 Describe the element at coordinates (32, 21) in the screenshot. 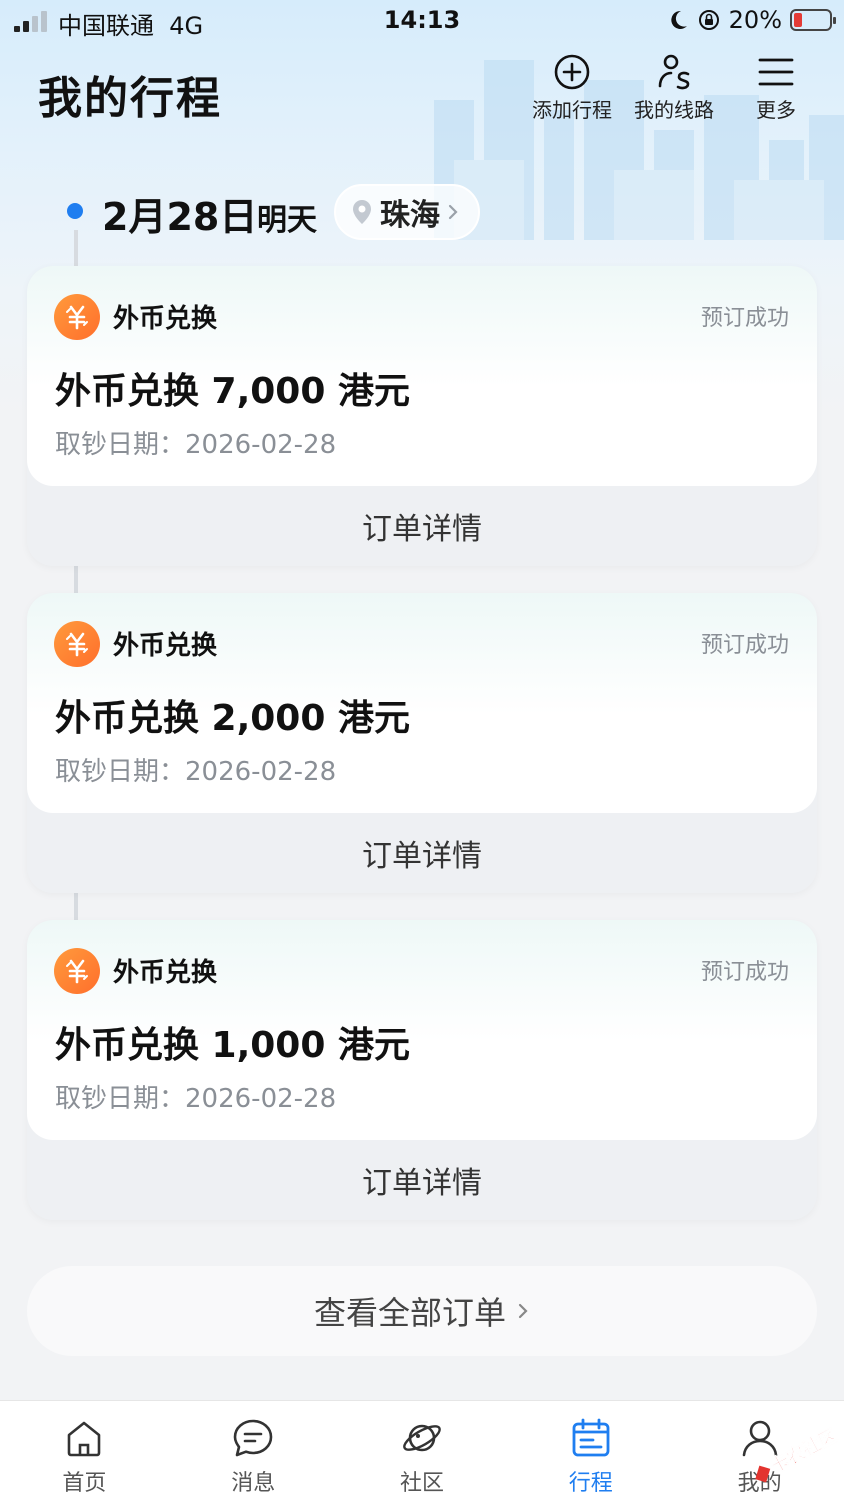

I see `signal-icon` at that location.